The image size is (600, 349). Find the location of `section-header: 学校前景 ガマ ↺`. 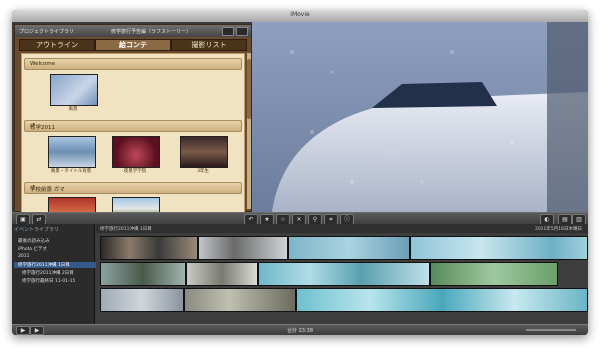

section-header: 学校前景 ガマ ↺ is located at coordinates (133, 188).